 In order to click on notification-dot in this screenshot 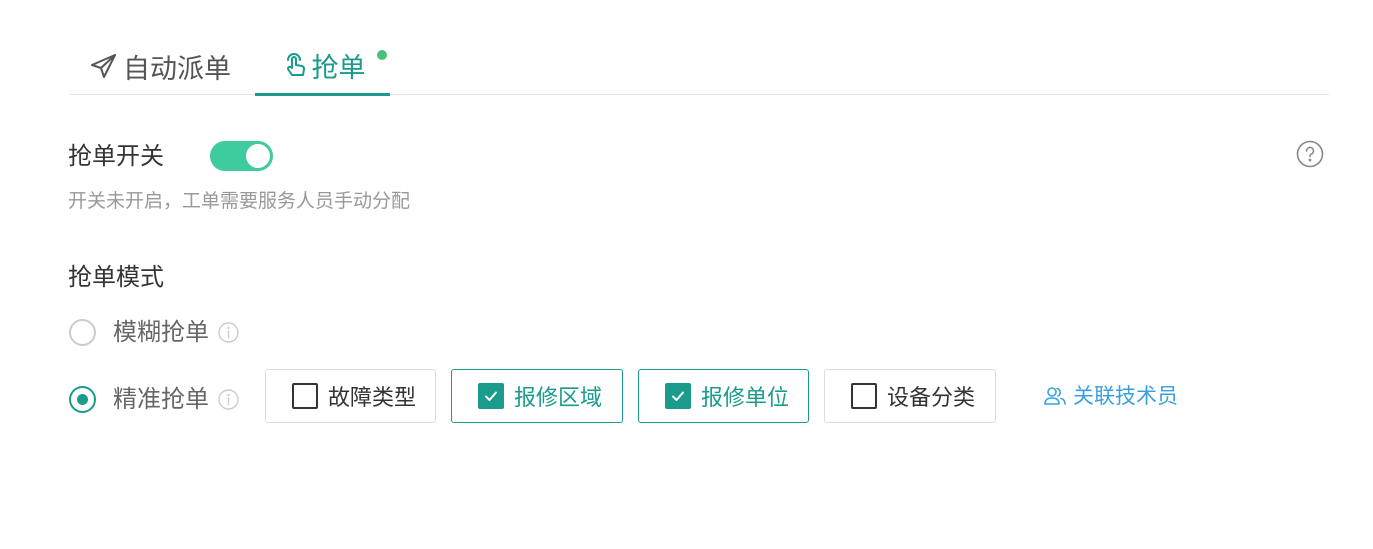, I will do `click(382, 55)`.